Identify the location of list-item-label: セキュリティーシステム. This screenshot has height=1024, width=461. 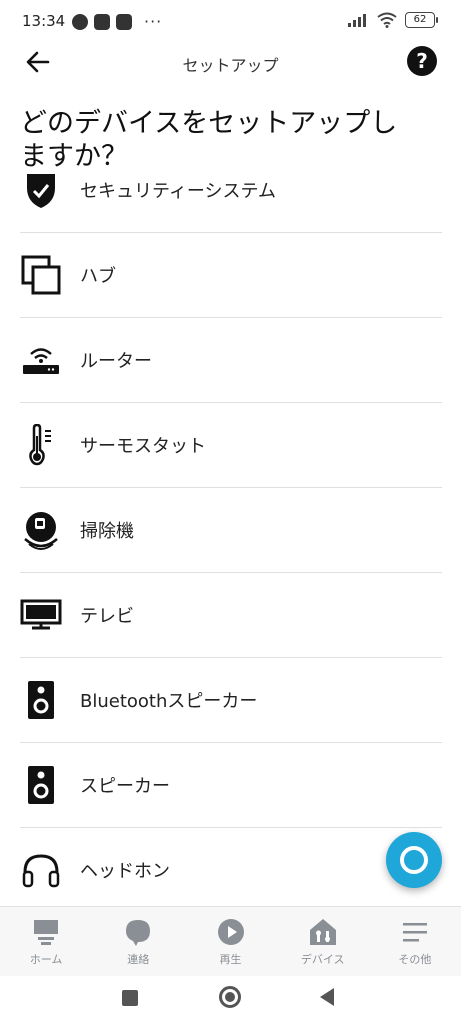
(178, 191).